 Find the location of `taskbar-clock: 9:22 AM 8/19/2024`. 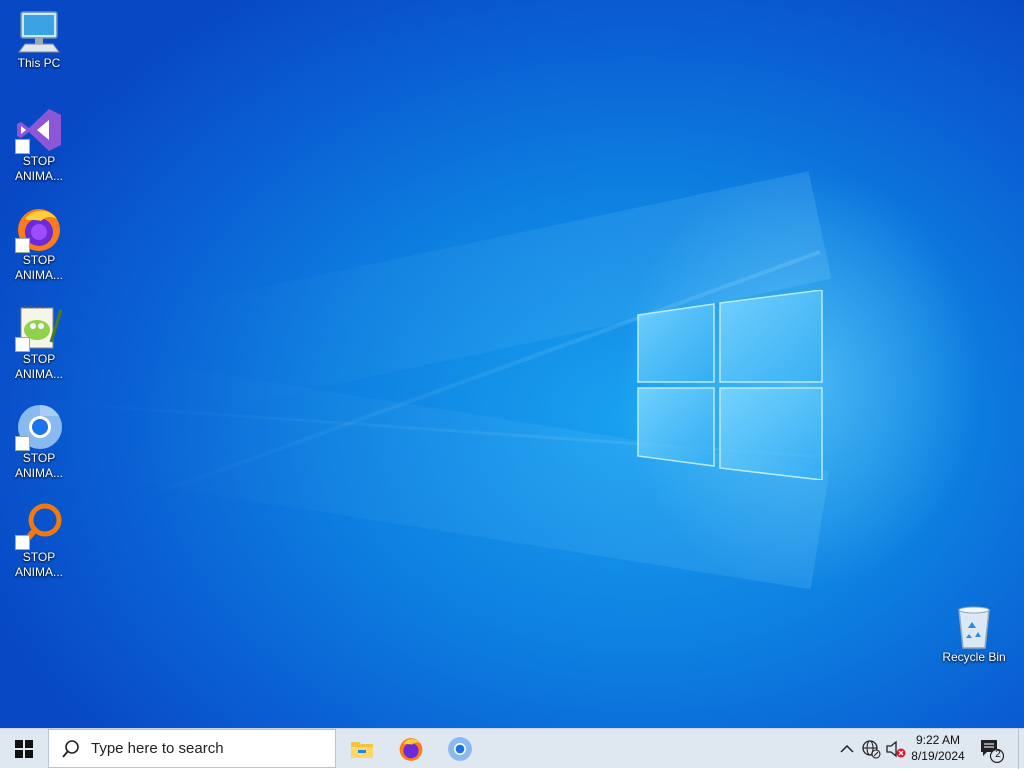

taskbar-clock: 9:22 AM 8/19/2024 is located at coordinates (938, 749).